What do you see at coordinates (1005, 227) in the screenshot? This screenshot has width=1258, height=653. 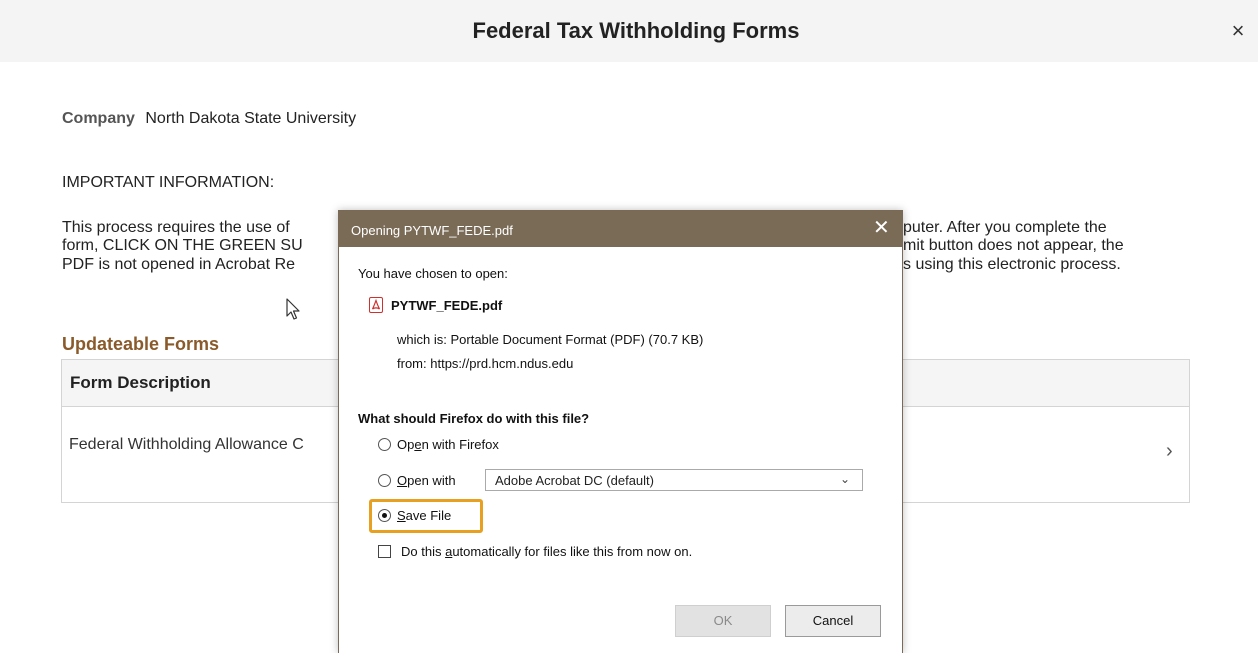 I see `info-line-right-1: puter. After you complete the` at bounding box center [1005, 227].